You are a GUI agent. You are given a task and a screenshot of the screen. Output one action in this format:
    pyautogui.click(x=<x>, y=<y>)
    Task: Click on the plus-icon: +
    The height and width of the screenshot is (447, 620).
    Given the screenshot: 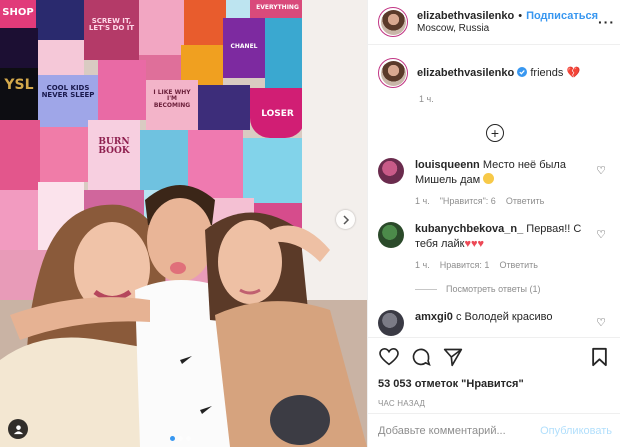 What is the action you would take?
    pyautogui.click(x=495, y=133)
    